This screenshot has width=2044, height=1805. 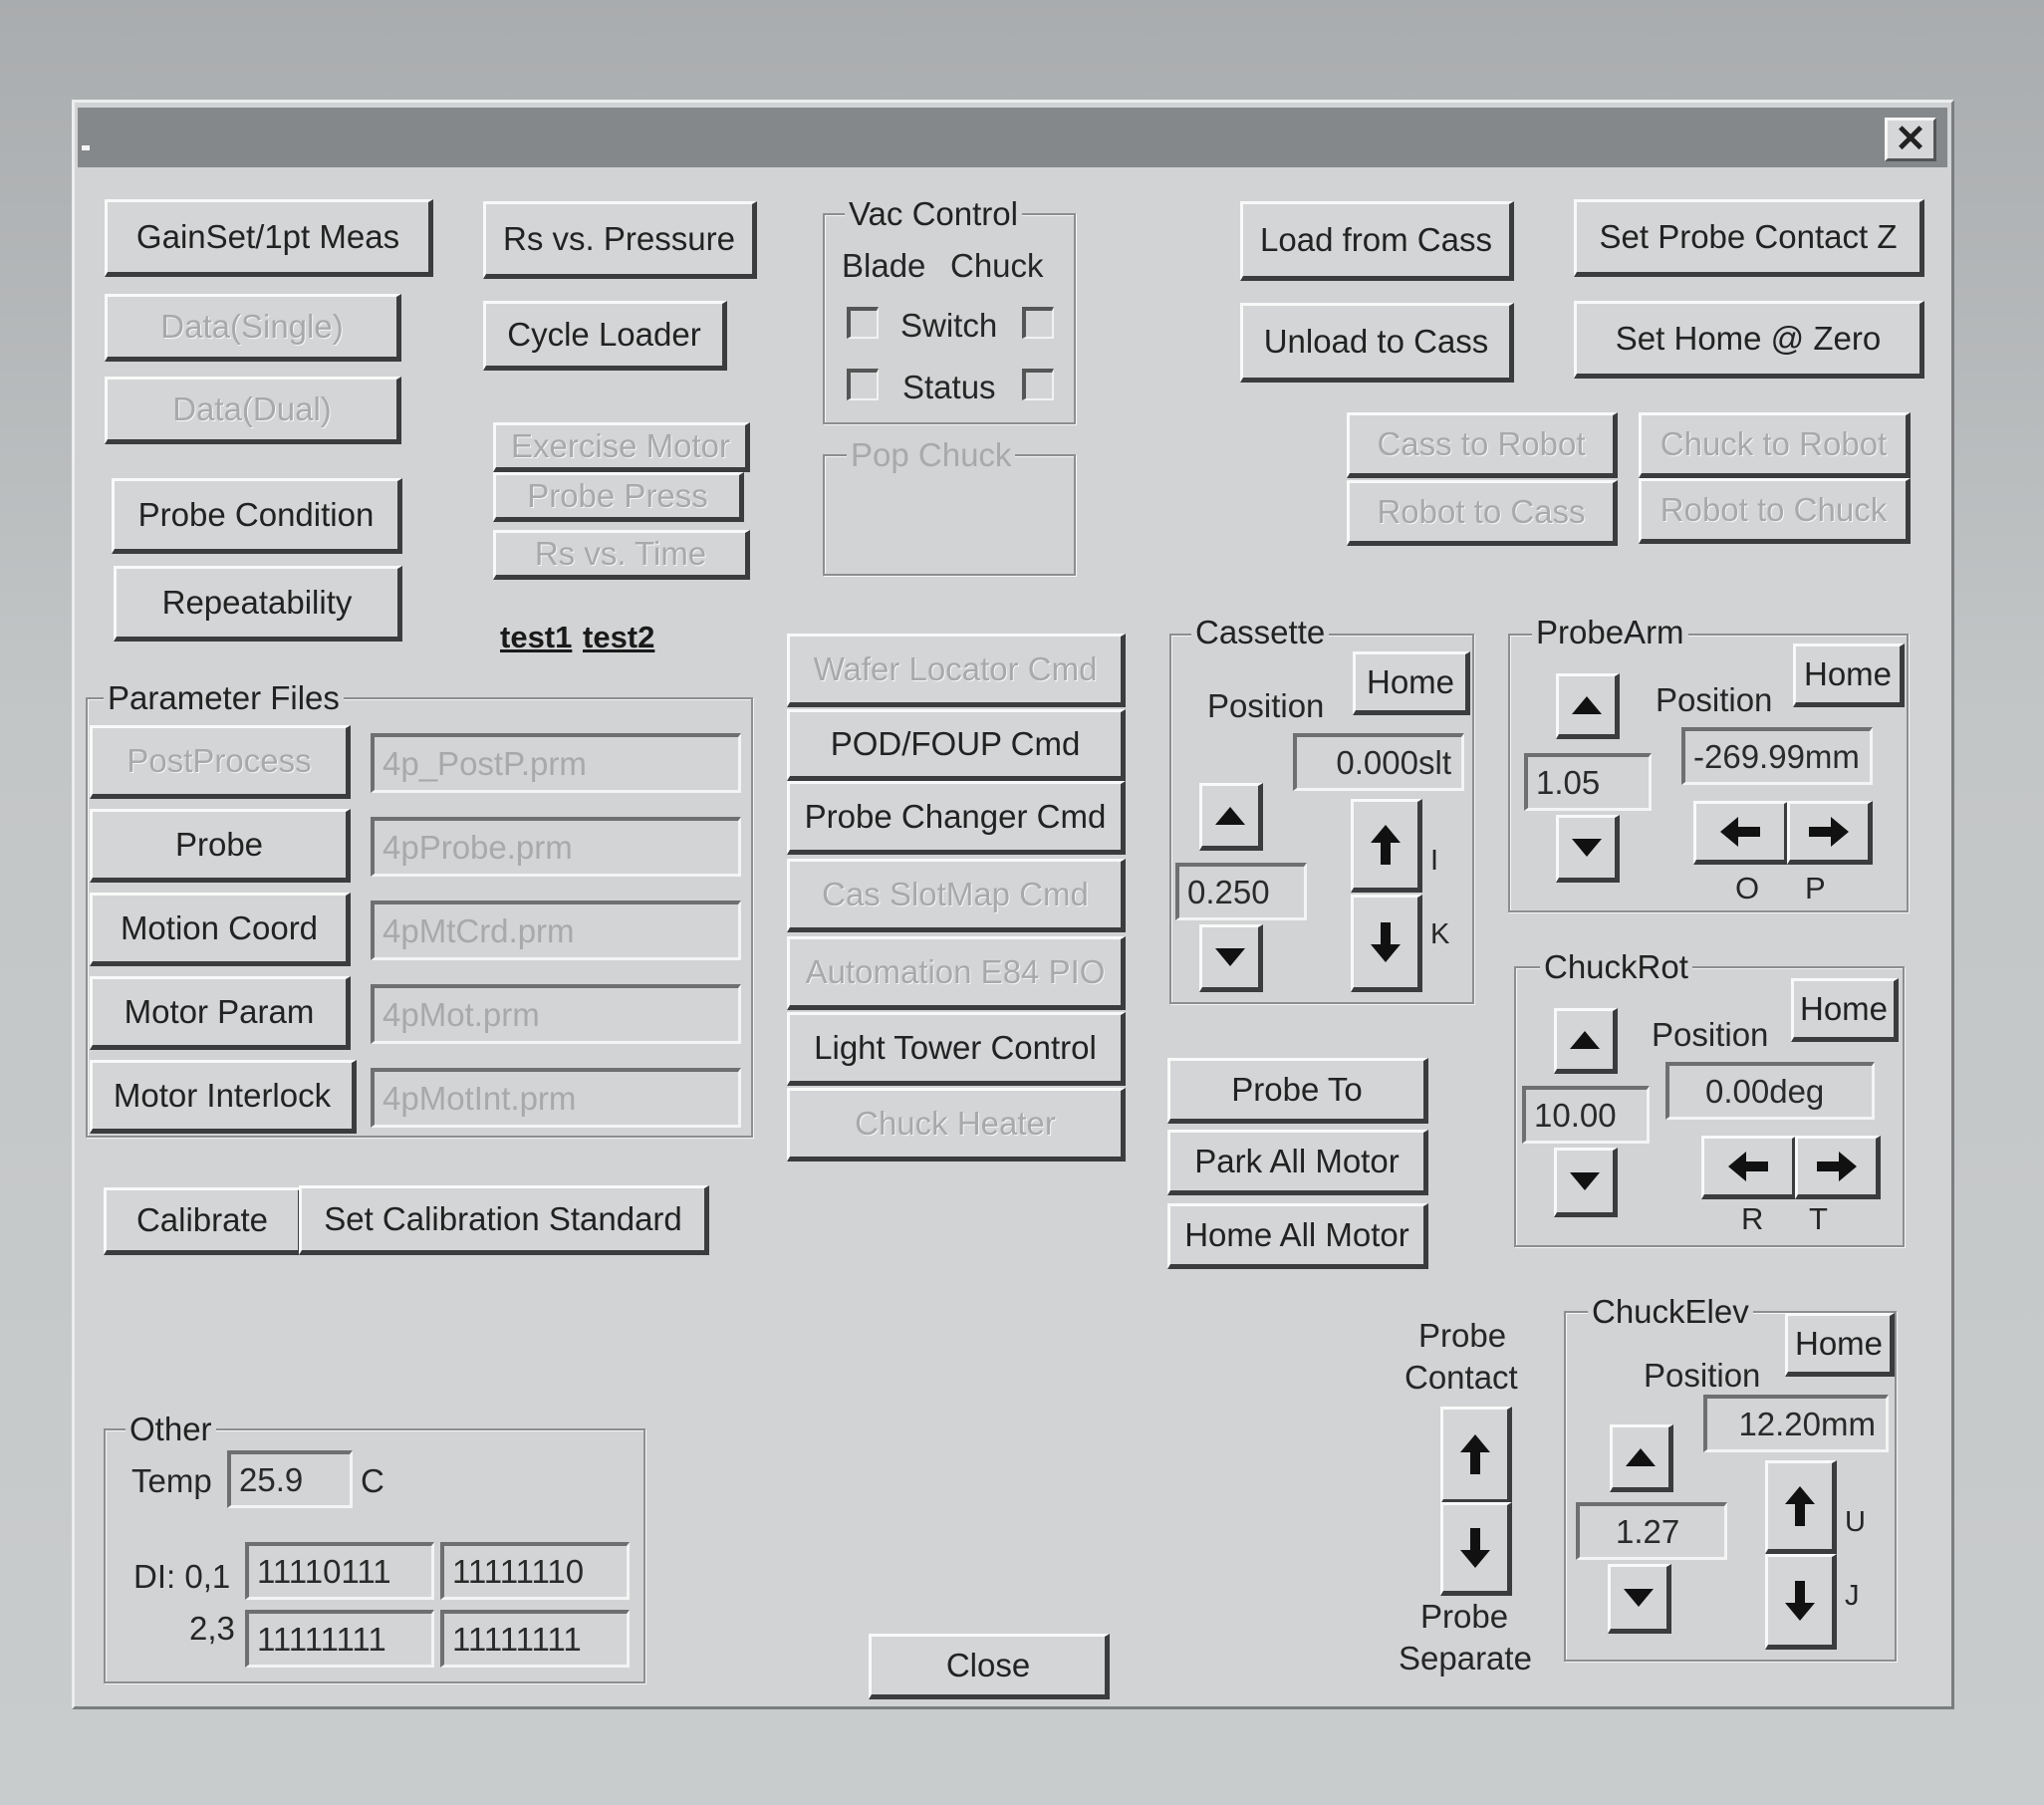 What do you see at coordinates (1586, 1115) in the screenshot?
I see `chuck-rot-step-field: 10.00` at bounding box center [1586, 1115].